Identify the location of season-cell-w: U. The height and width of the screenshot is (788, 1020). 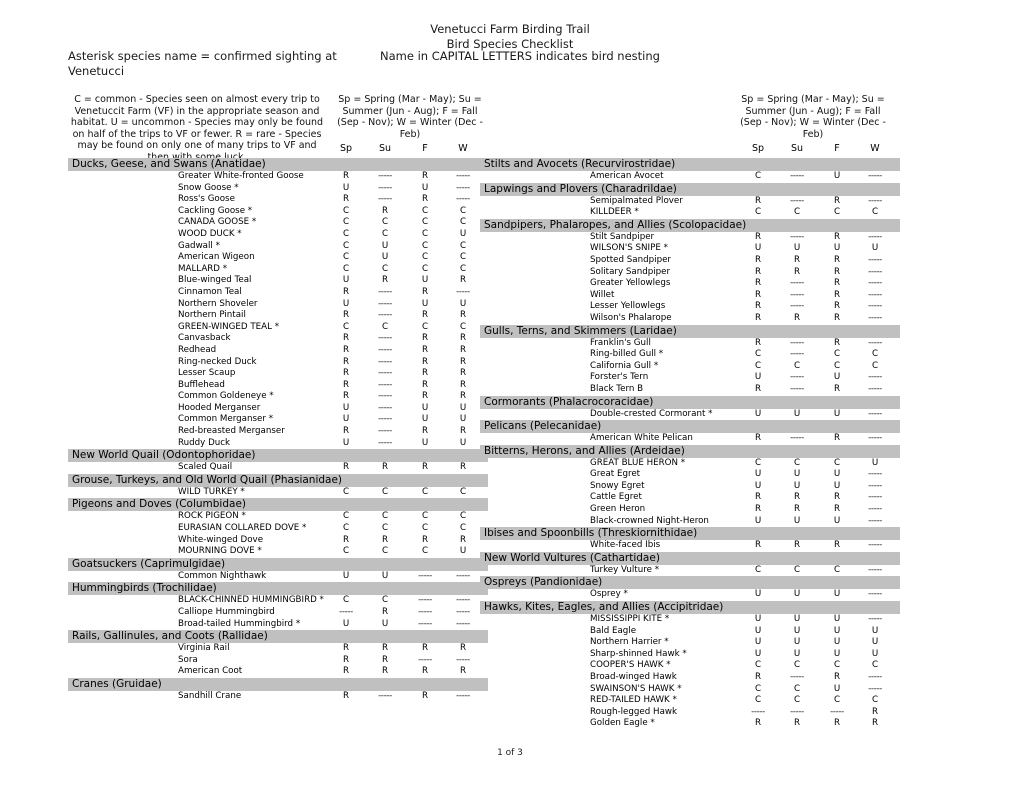
(875, 462).